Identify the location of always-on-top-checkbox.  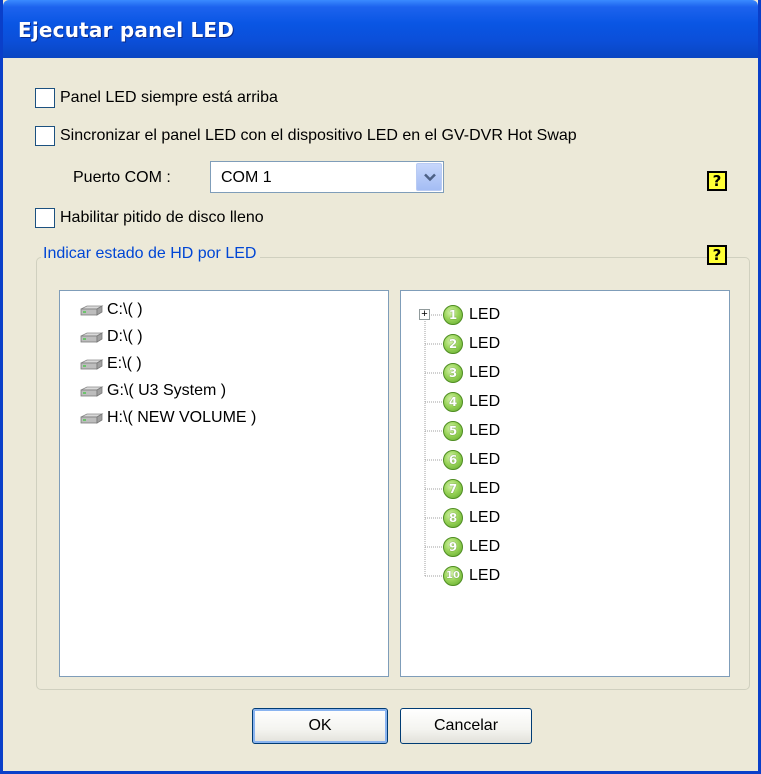
(45, 98).